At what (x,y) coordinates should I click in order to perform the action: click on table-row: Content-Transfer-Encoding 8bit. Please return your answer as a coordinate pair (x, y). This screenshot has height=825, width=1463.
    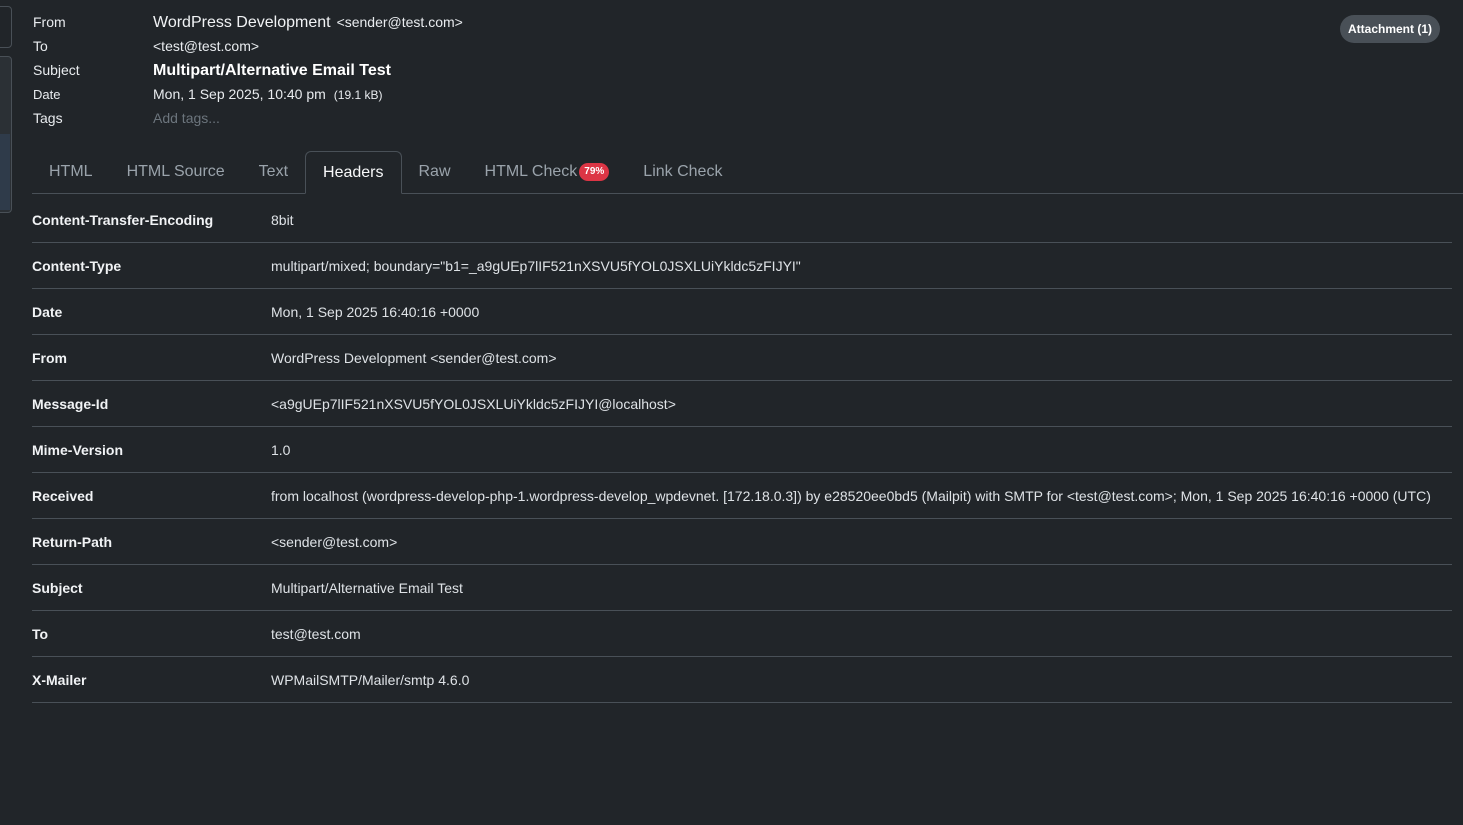
    Looking at the image, I should click on (742, 220).